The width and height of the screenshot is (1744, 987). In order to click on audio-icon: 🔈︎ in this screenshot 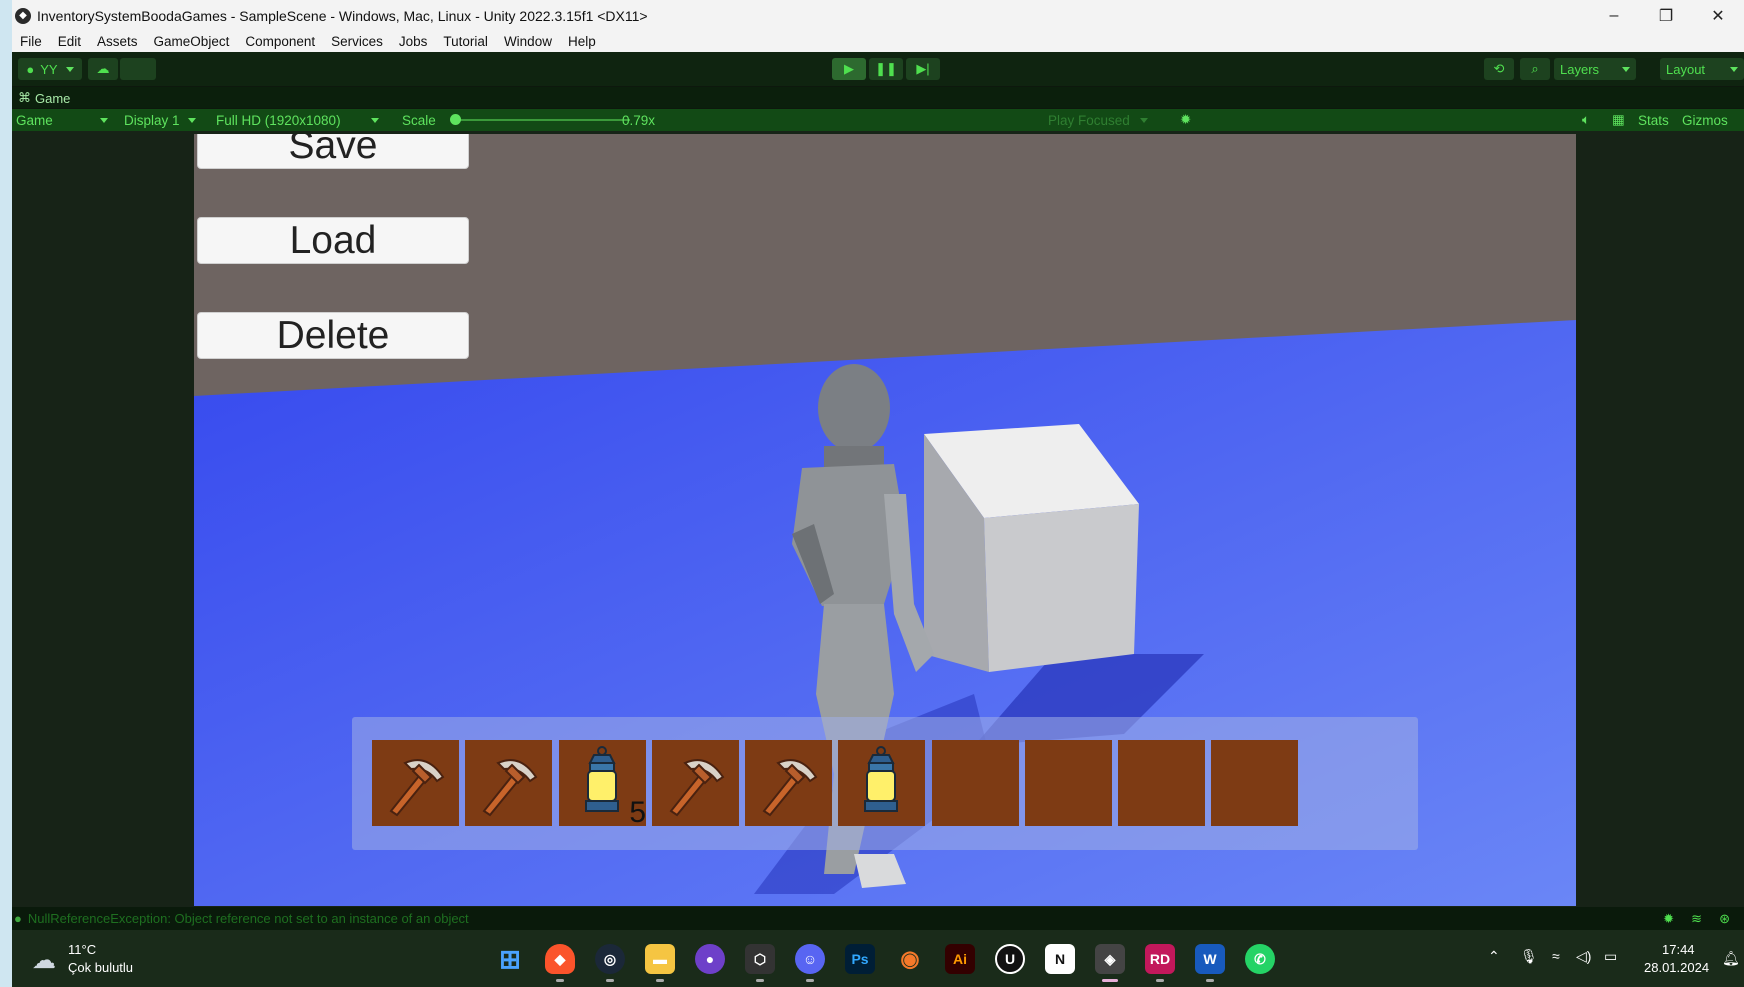, I will do `click(1586, 120)`.